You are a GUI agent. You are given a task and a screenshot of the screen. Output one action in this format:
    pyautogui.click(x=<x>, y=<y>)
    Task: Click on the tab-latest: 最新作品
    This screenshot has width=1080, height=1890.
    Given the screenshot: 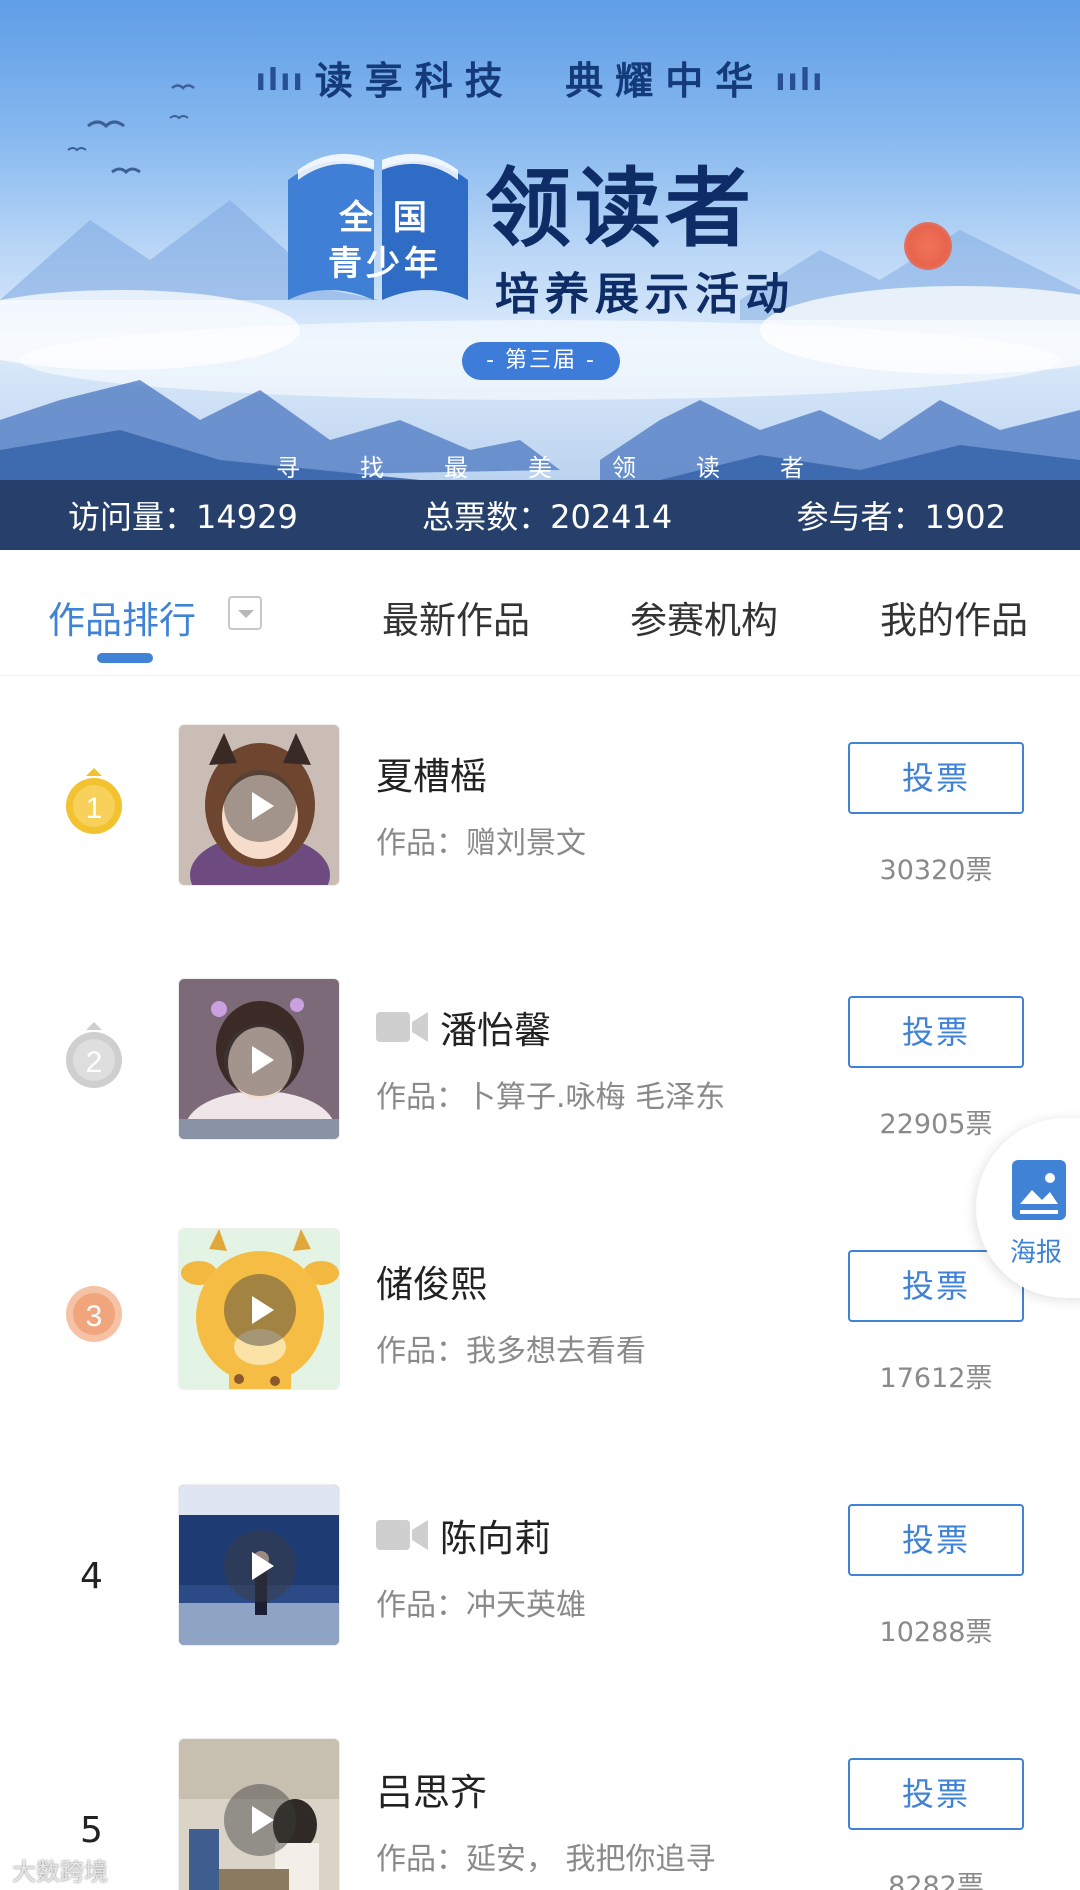 What is the action you would take?
    pyautogui.click(x=456, y=617)
    